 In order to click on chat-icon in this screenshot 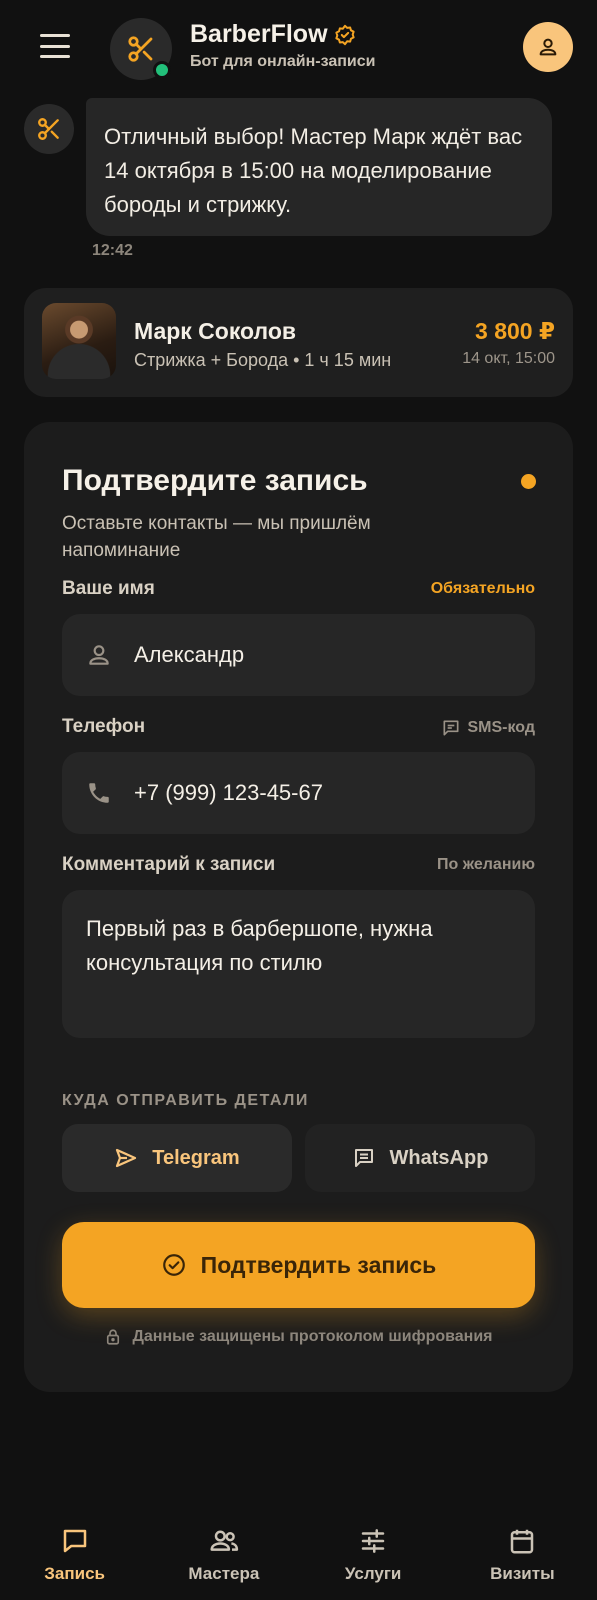, I will do `click(74, 1541)`.